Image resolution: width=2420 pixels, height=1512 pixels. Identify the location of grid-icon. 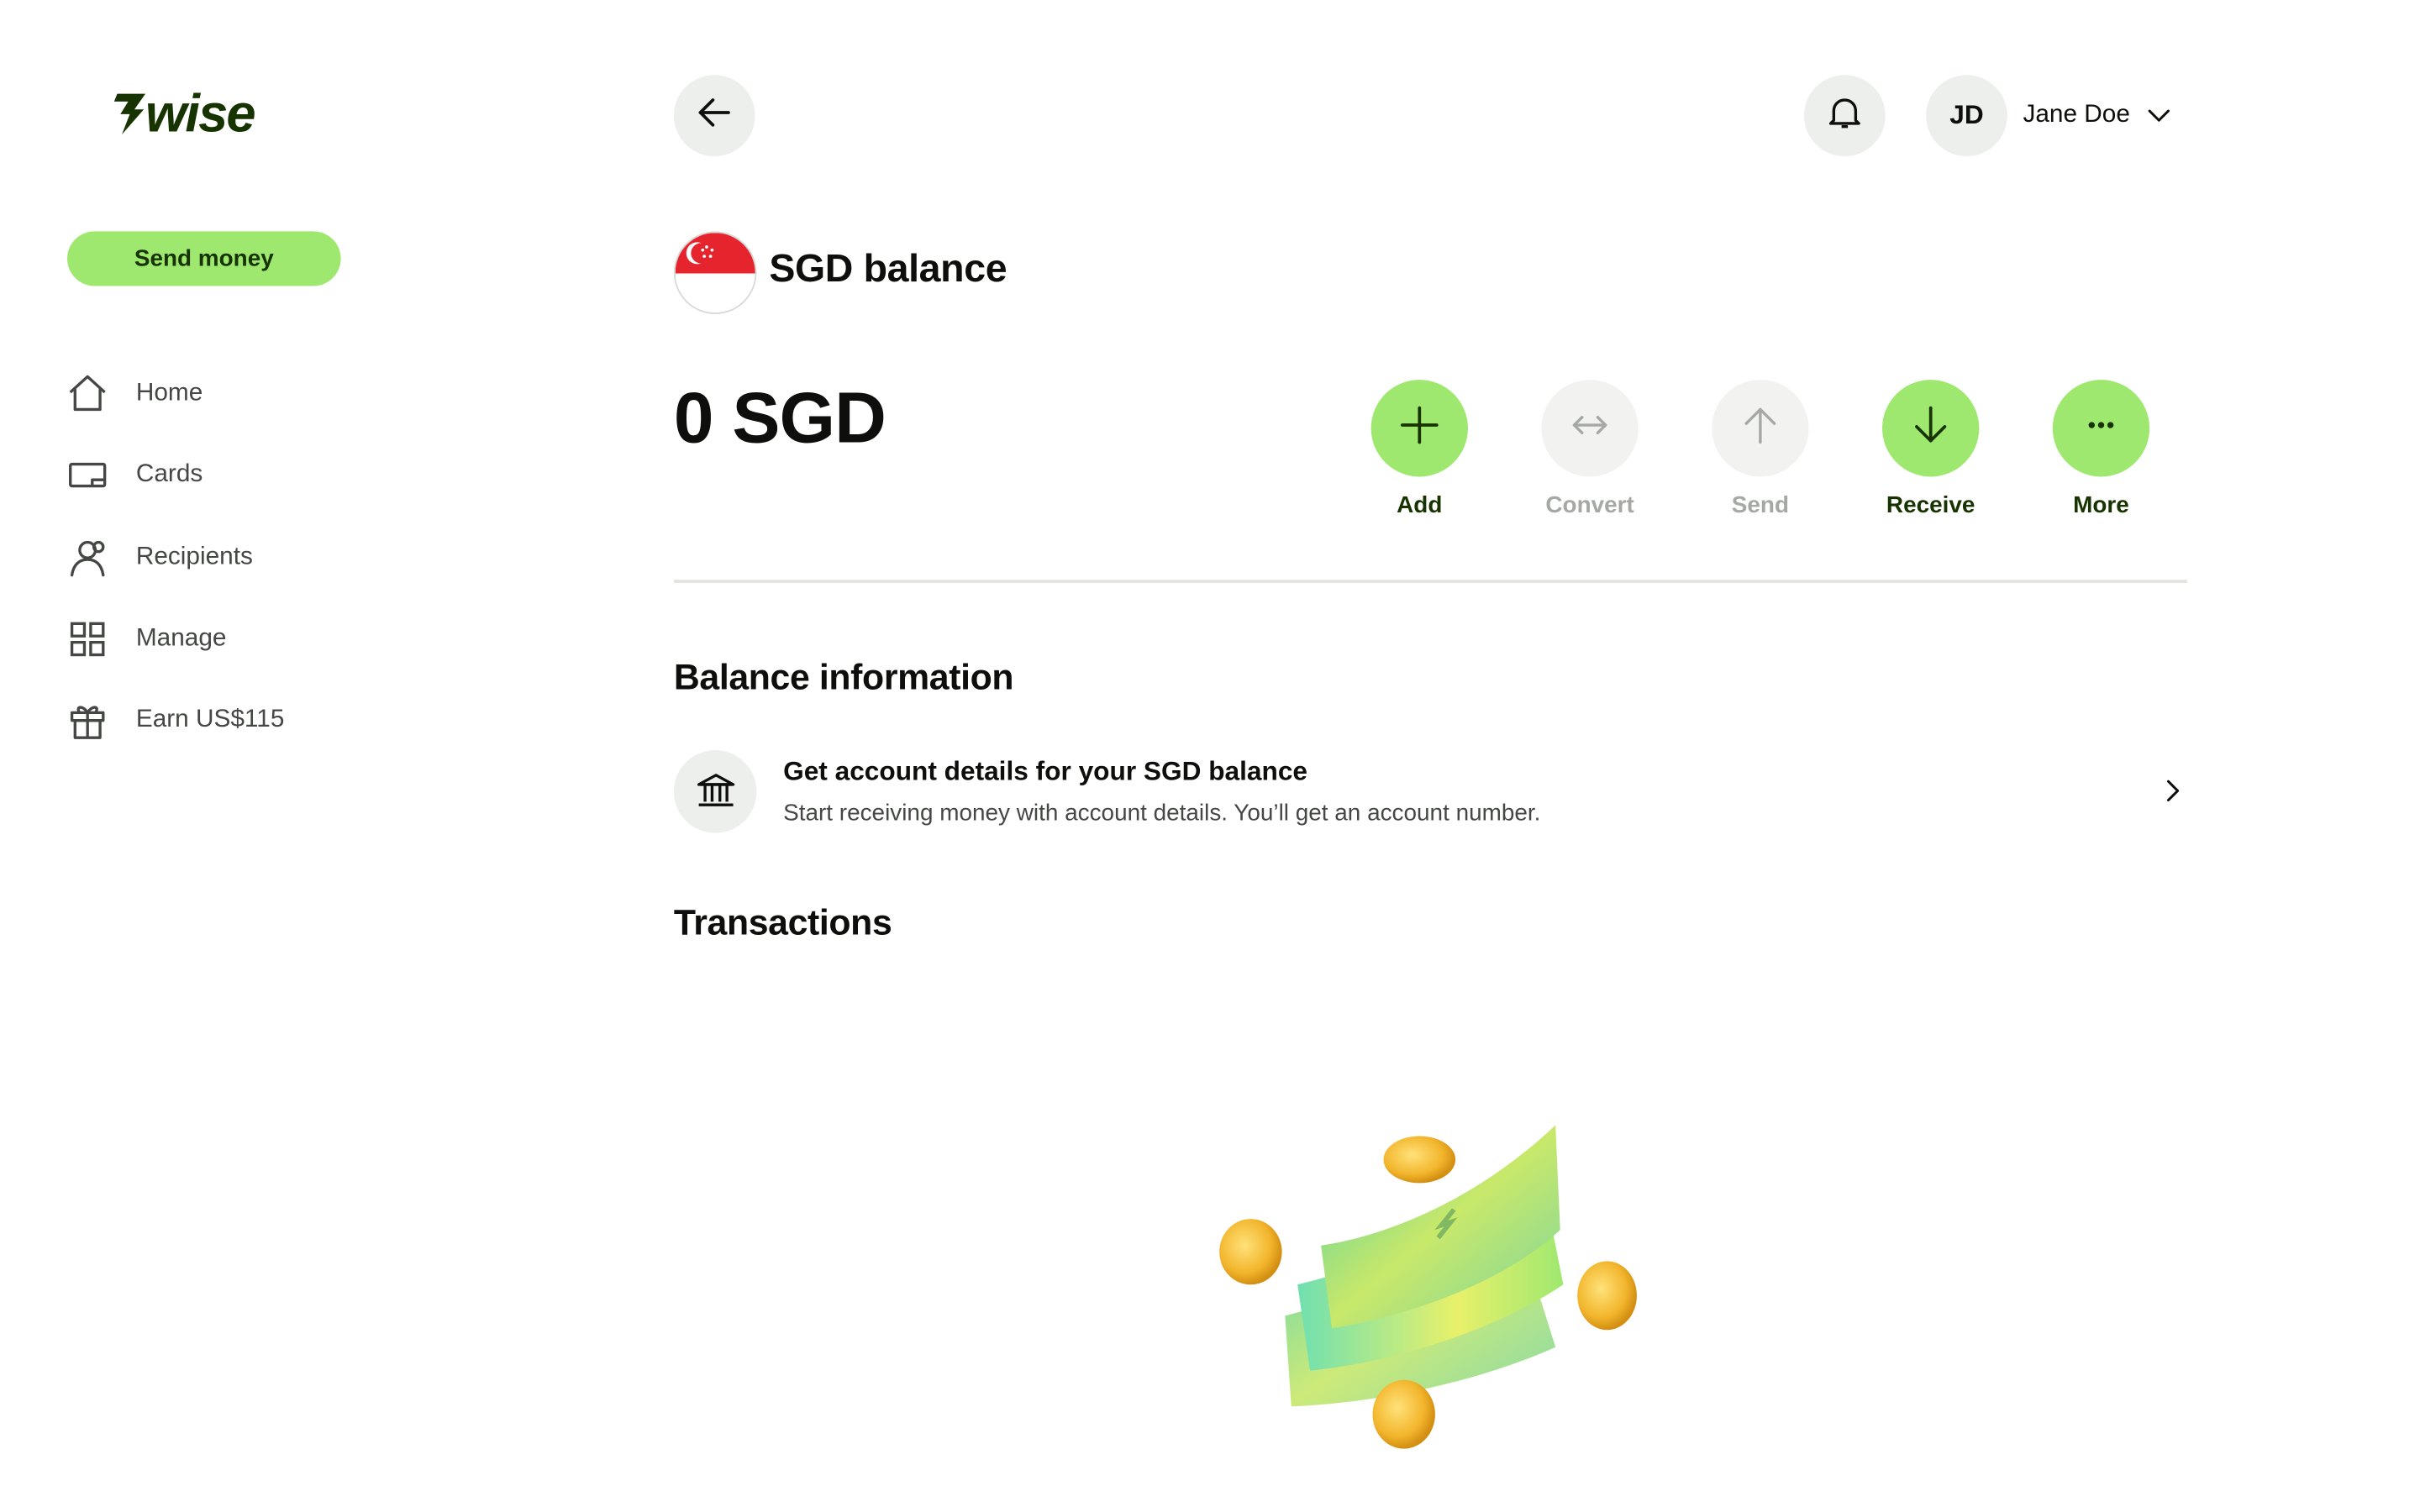
(89, 639).